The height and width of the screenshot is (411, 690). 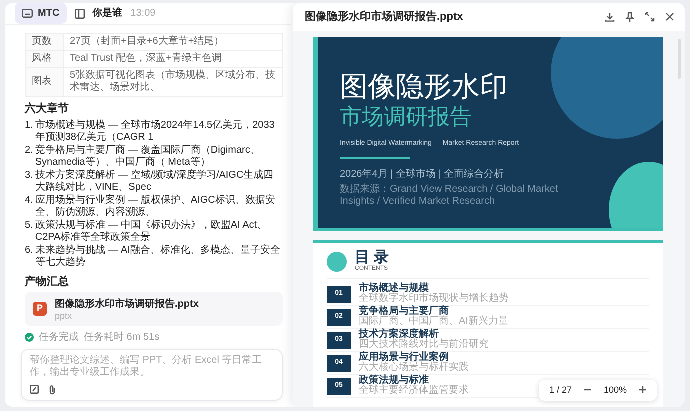 What do you see at coordinates (29, 226) in the screenshot?
I see `list-number: 5.` at bounding box center [29, 226].